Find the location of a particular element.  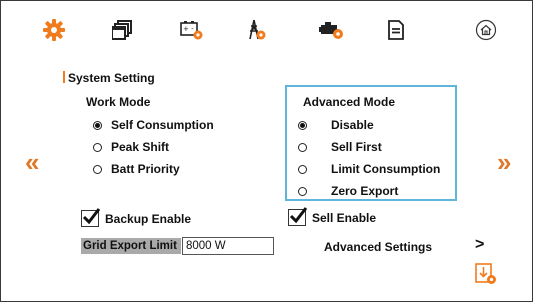

next-page-arrow: » is located at coordinates (504, 162).